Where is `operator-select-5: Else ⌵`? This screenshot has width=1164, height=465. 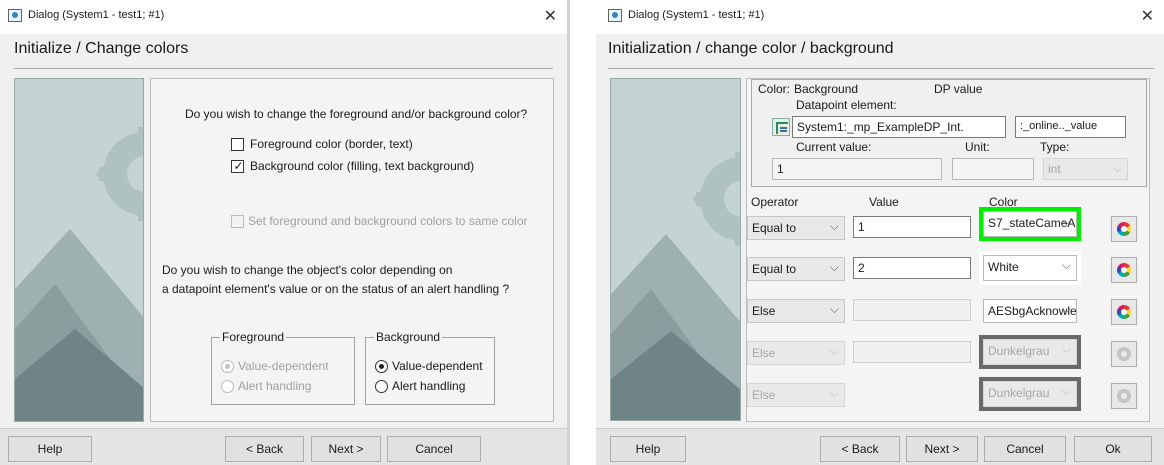
operator-select-5: Else ⌵ is located at coordinates (796, 395).